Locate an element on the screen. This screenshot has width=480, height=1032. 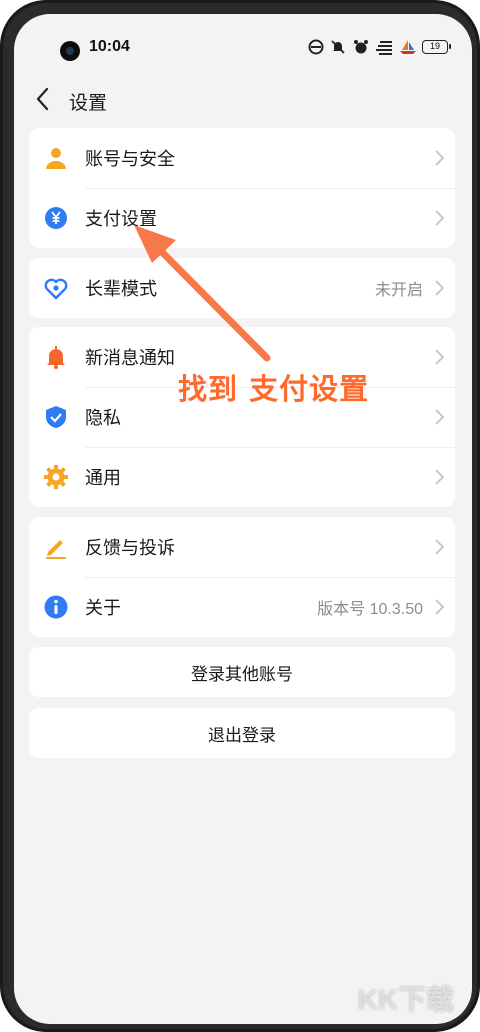
shield-icon is located at coordinates (56, 417).